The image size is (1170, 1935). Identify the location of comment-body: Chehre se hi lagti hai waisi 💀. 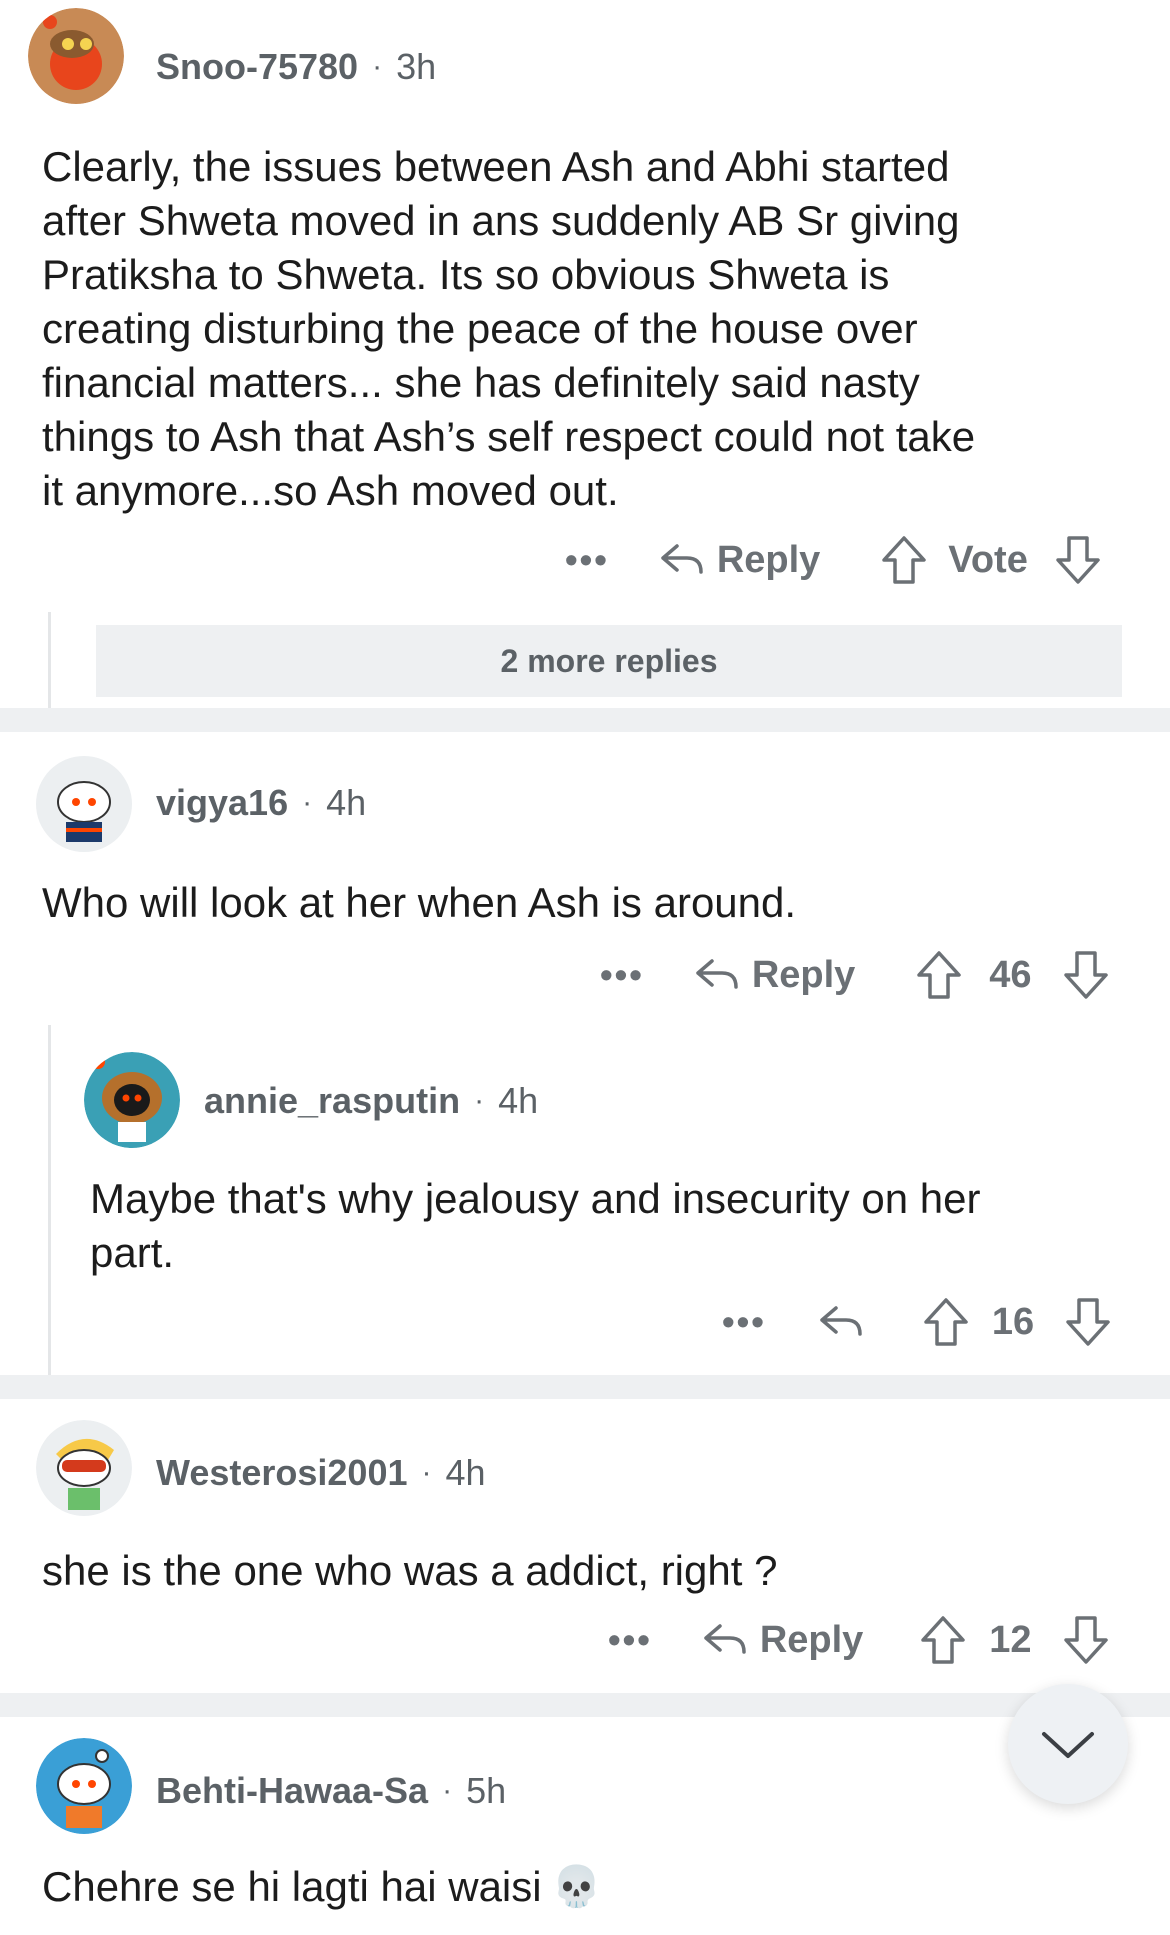
(592, 1887).